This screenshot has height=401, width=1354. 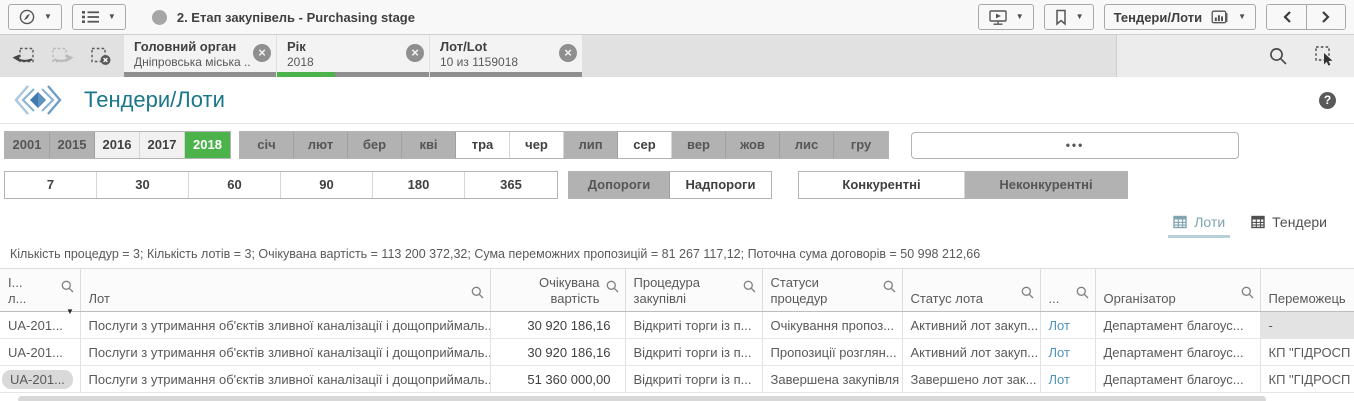 What do you see at coordinates (1005, 17) in the screenshot?
I see `presentation-button: ▼` at bounding box center [1005, 17].